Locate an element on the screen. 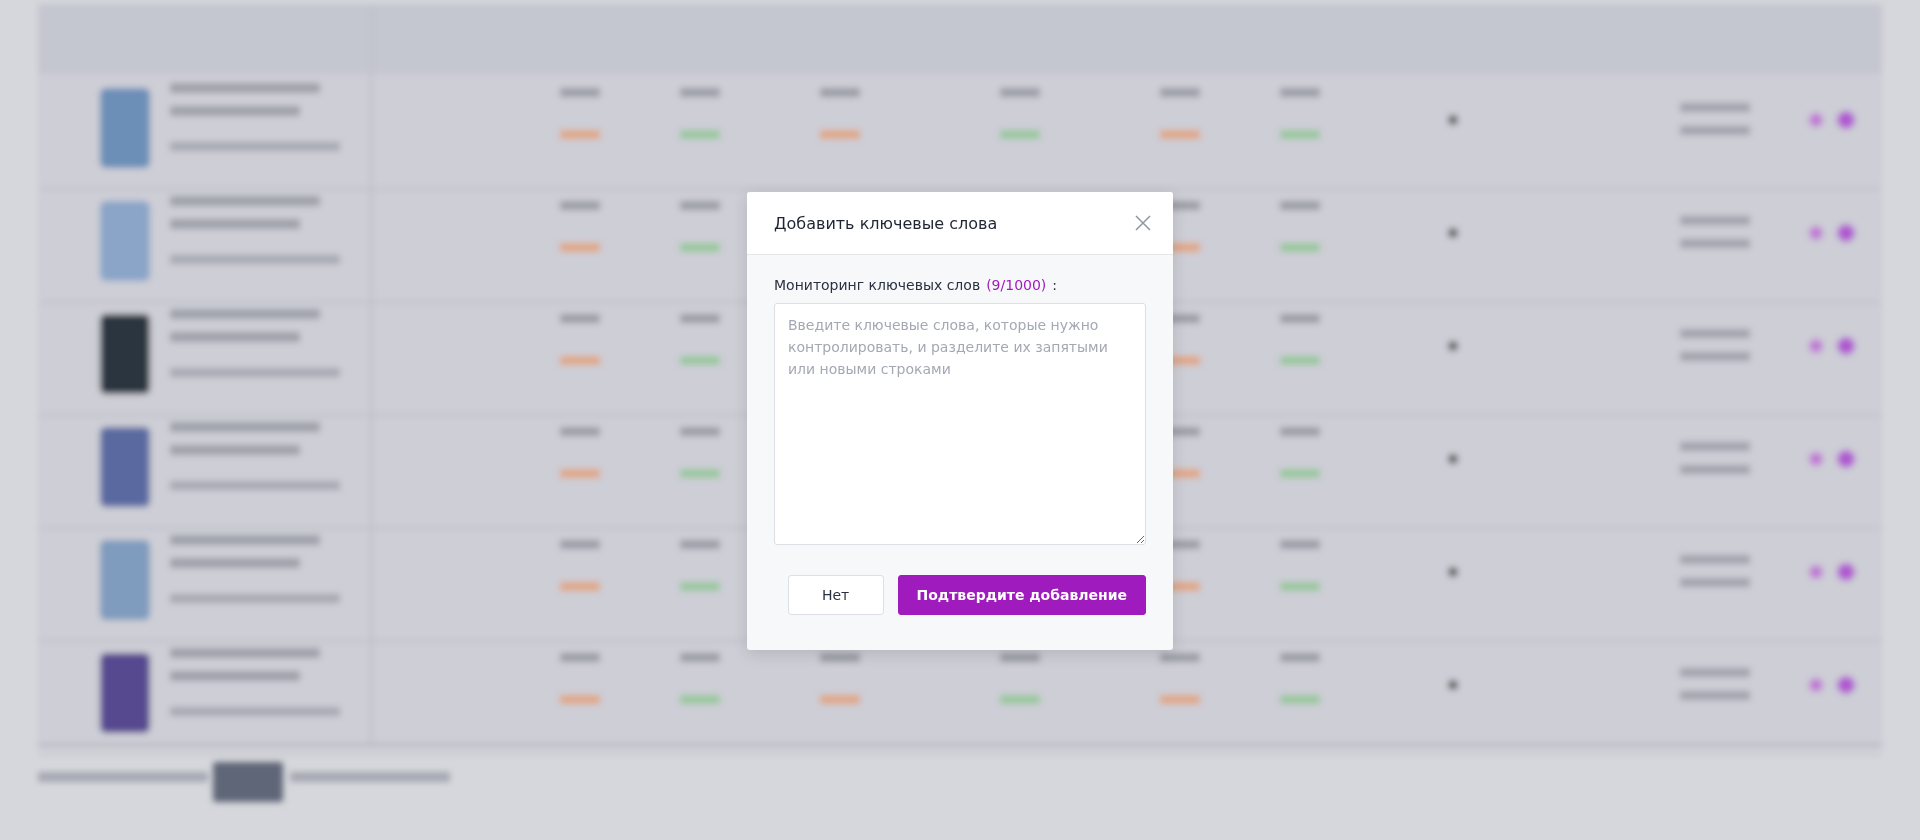  field-label: Мониторинг ключевых слов is located at coordinates (877, 285).